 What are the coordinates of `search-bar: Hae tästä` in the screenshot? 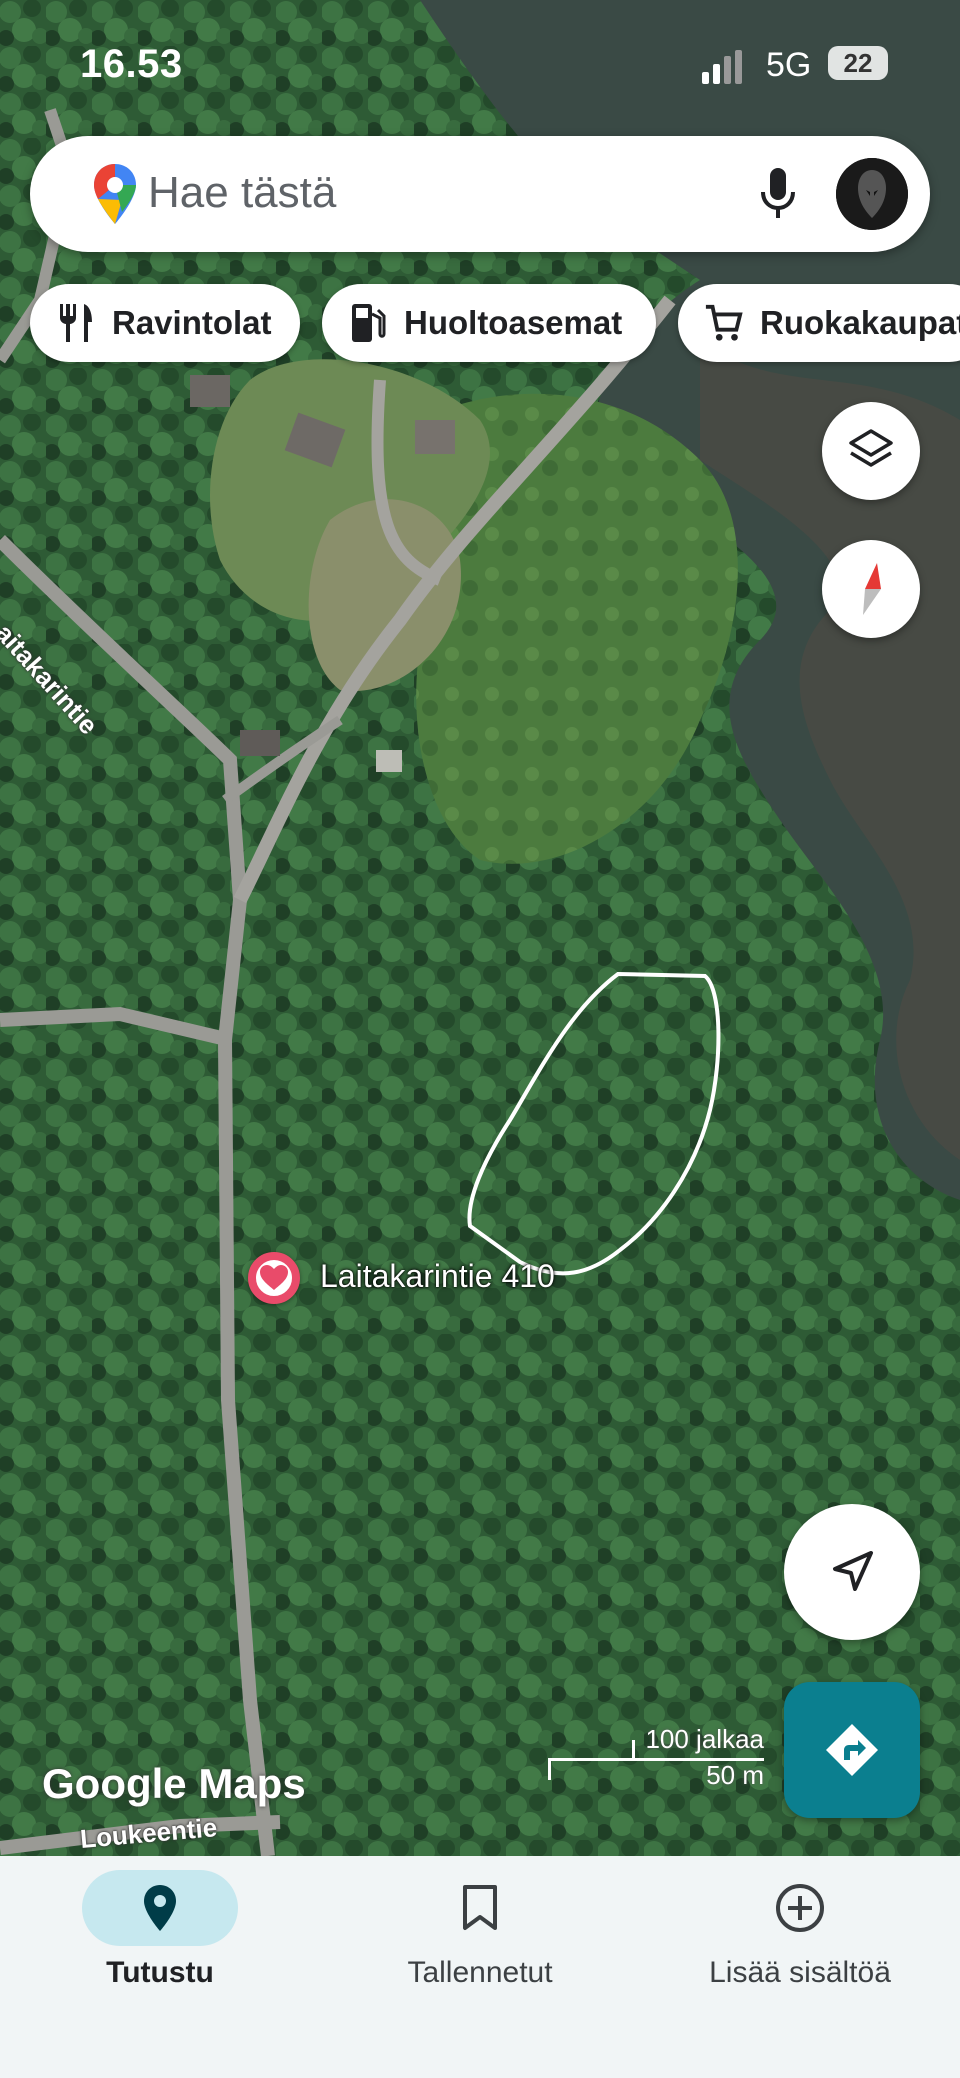 It's located at (480, 194).